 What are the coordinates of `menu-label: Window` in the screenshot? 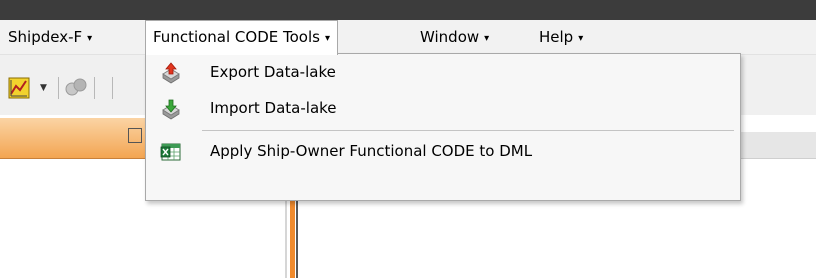 It's located at (450, 37).